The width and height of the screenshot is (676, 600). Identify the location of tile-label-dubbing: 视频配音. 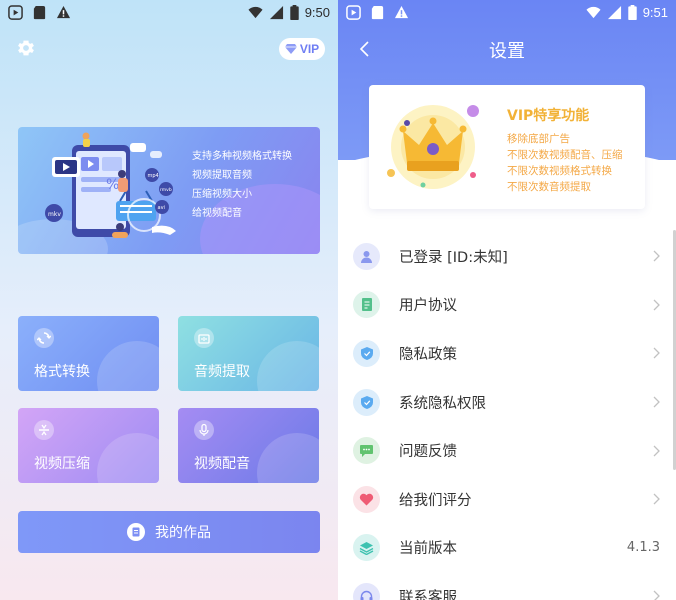
(222, 464).